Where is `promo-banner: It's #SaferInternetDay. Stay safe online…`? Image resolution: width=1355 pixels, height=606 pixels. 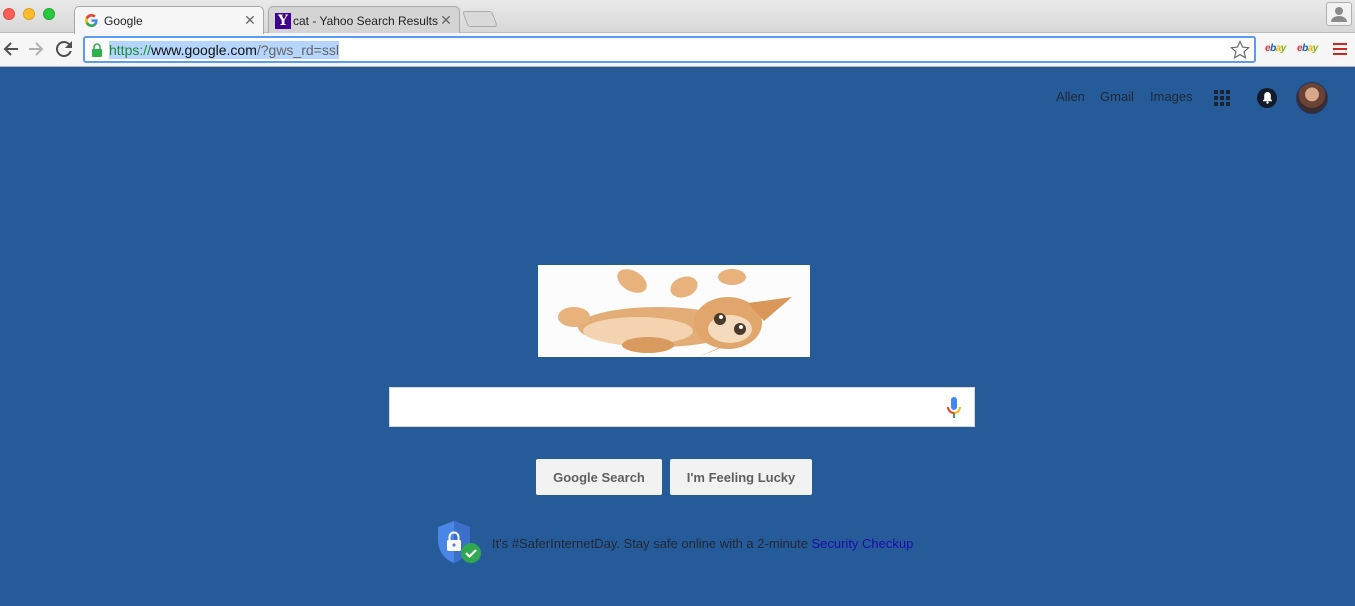
promo-banner: It's #SaferInternetDay. Stay safe online… is located at coordinates (674, 543).